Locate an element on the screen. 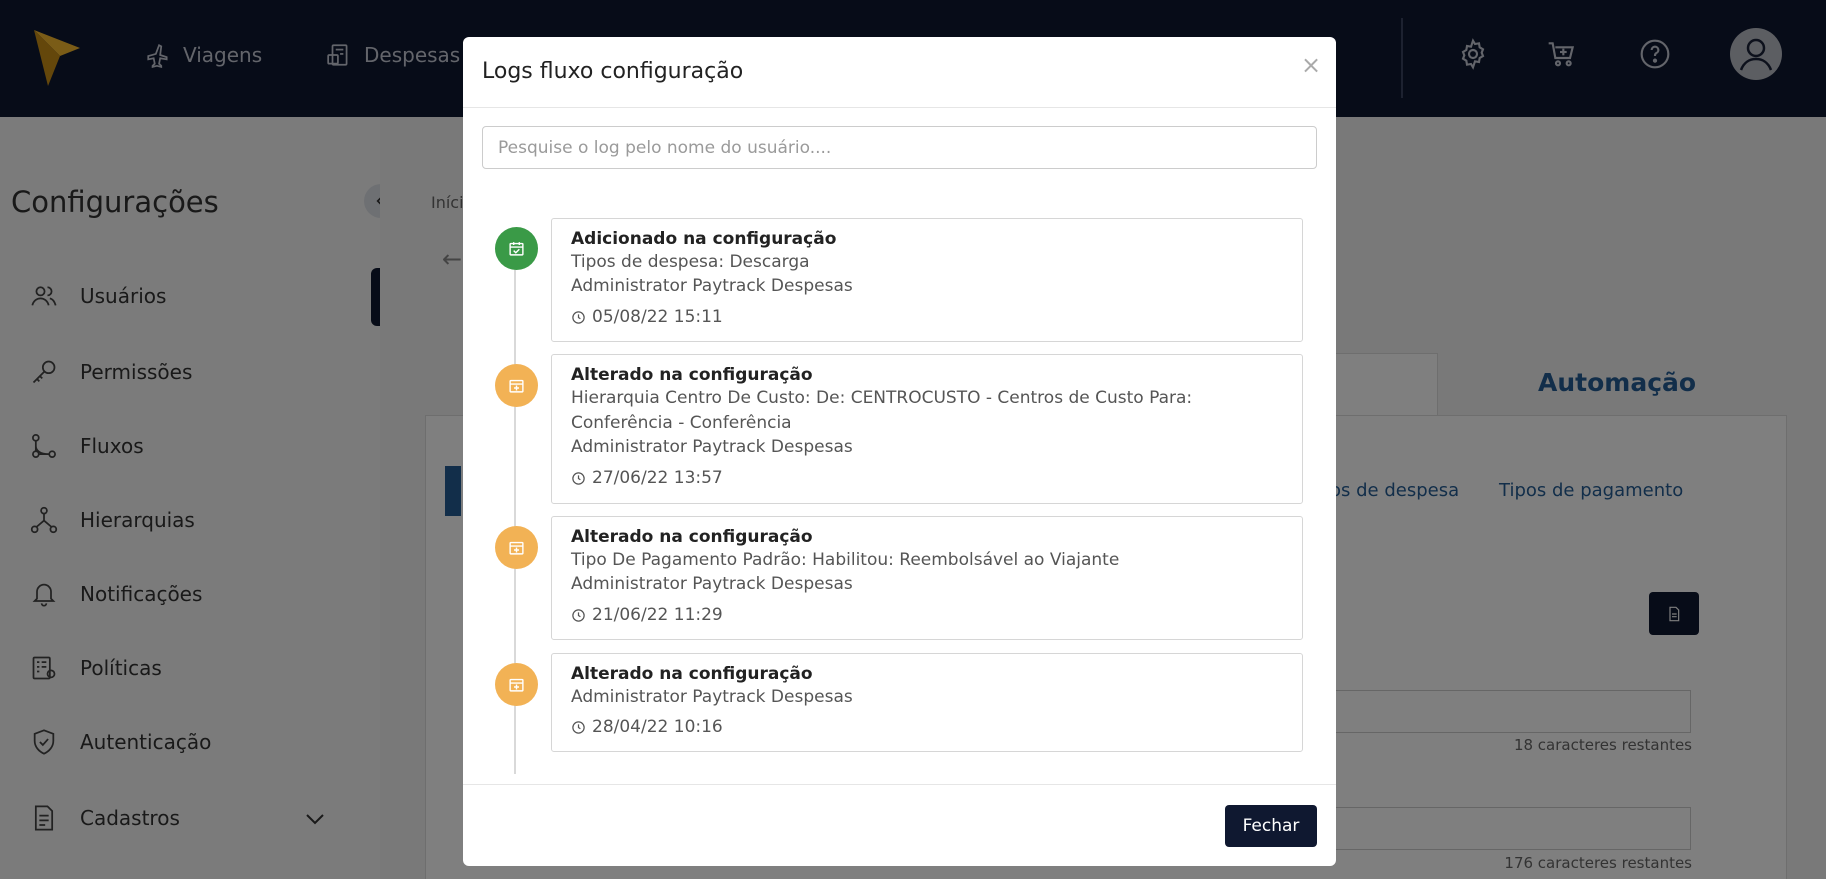  close-icon: × is located at coordinates (1311, 65).